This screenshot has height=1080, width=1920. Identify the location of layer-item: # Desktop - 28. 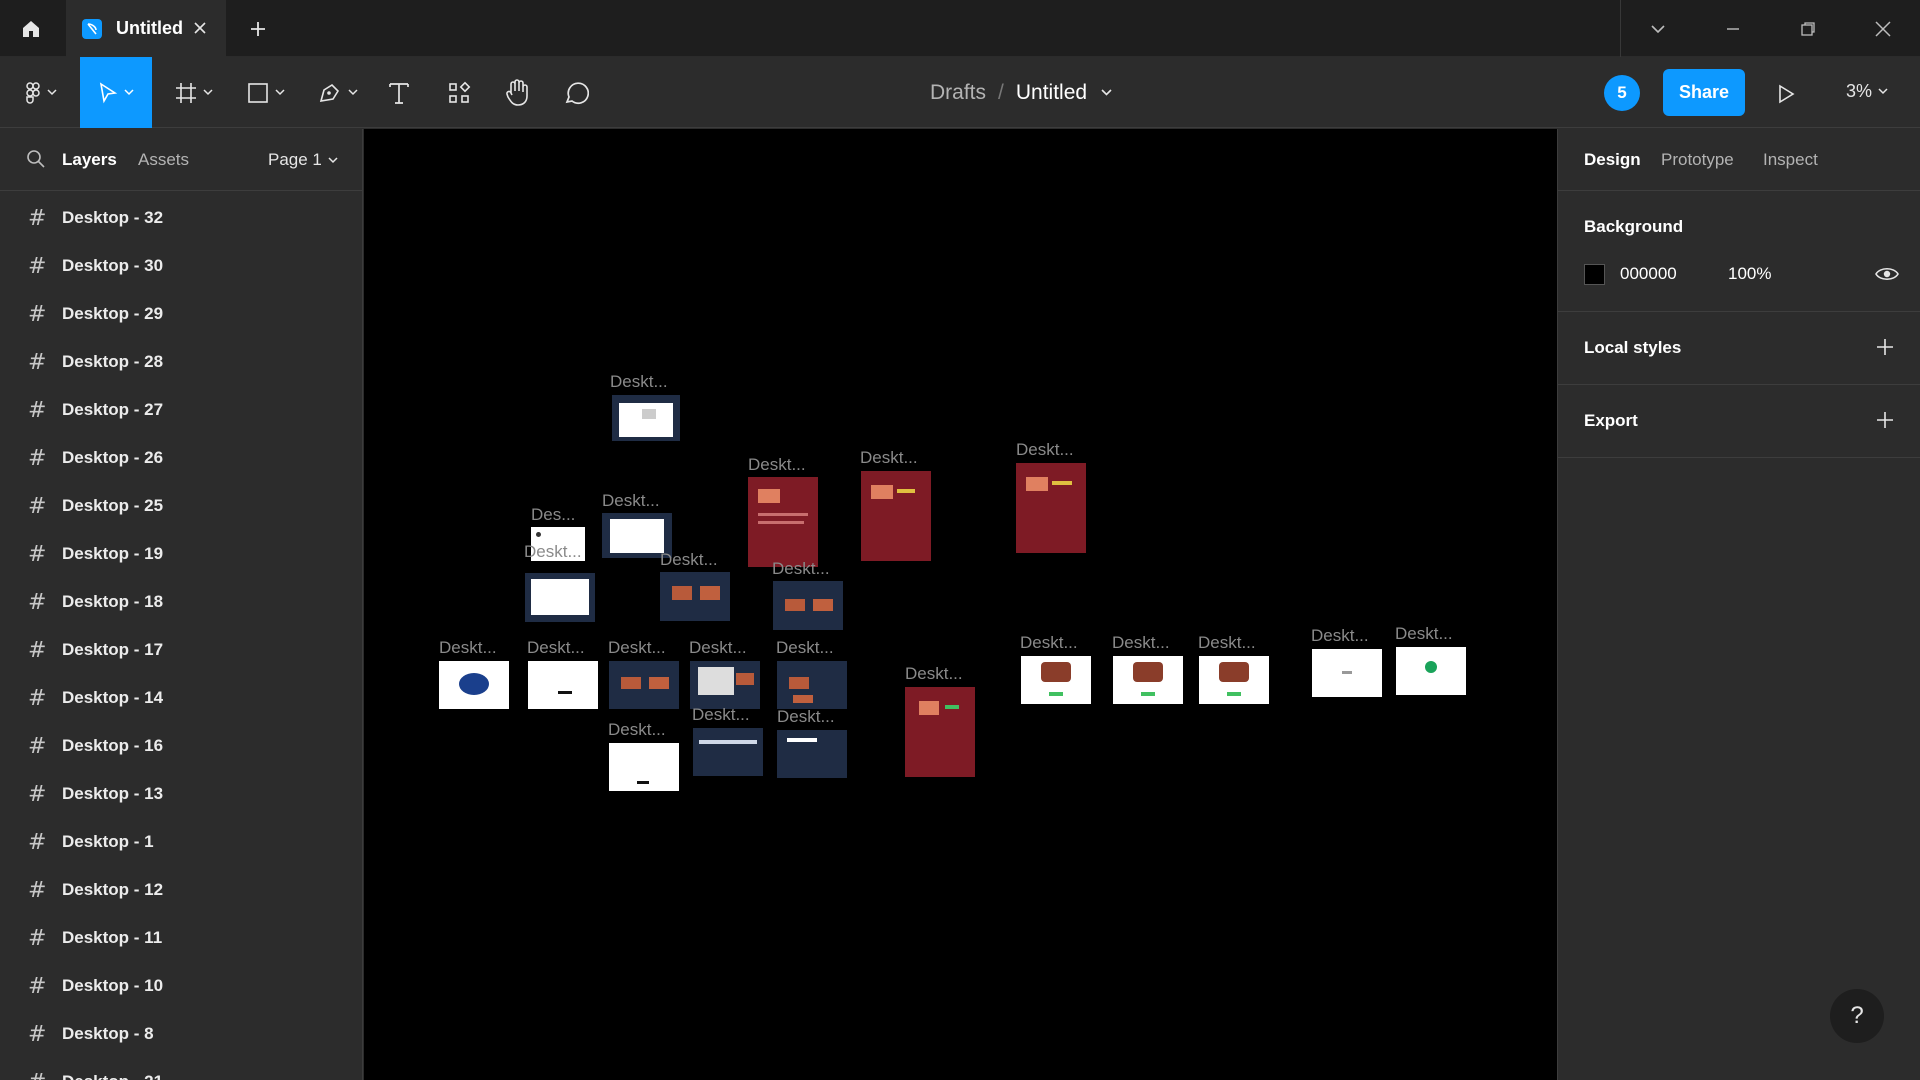
(181, 362).